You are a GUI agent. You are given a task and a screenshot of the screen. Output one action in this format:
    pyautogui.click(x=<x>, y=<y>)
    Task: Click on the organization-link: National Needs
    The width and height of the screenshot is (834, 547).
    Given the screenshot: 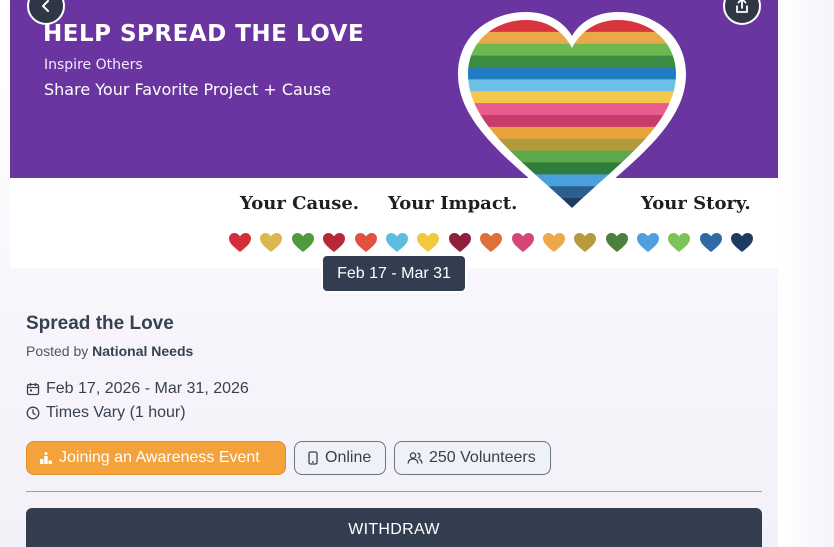 What is the action you would take?
    pyautogui.click(x=142, y=351)
    